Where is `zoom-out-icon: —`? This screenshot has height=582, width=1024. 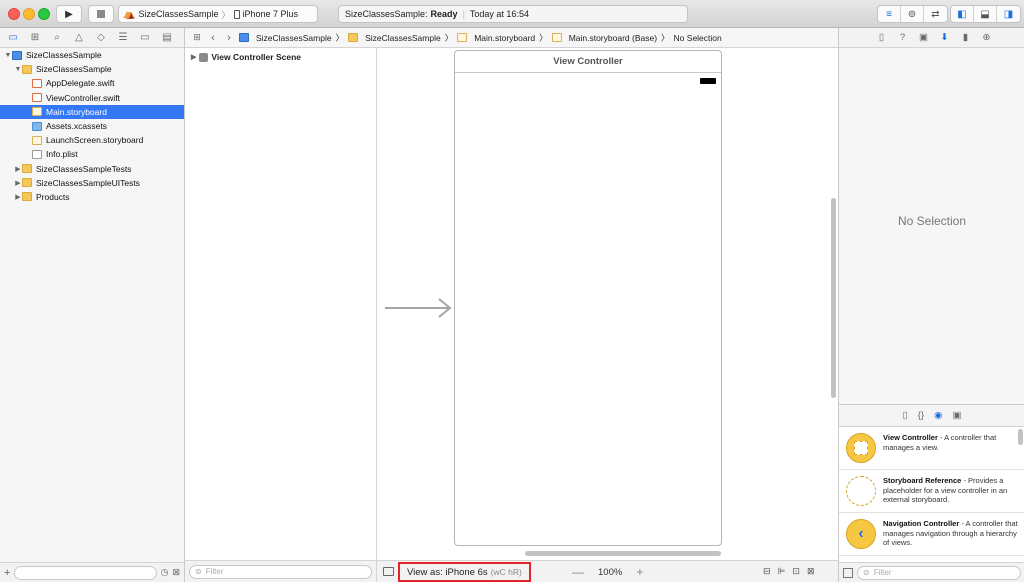 zoom-out-icon: — is located at coordinates (578, 572).